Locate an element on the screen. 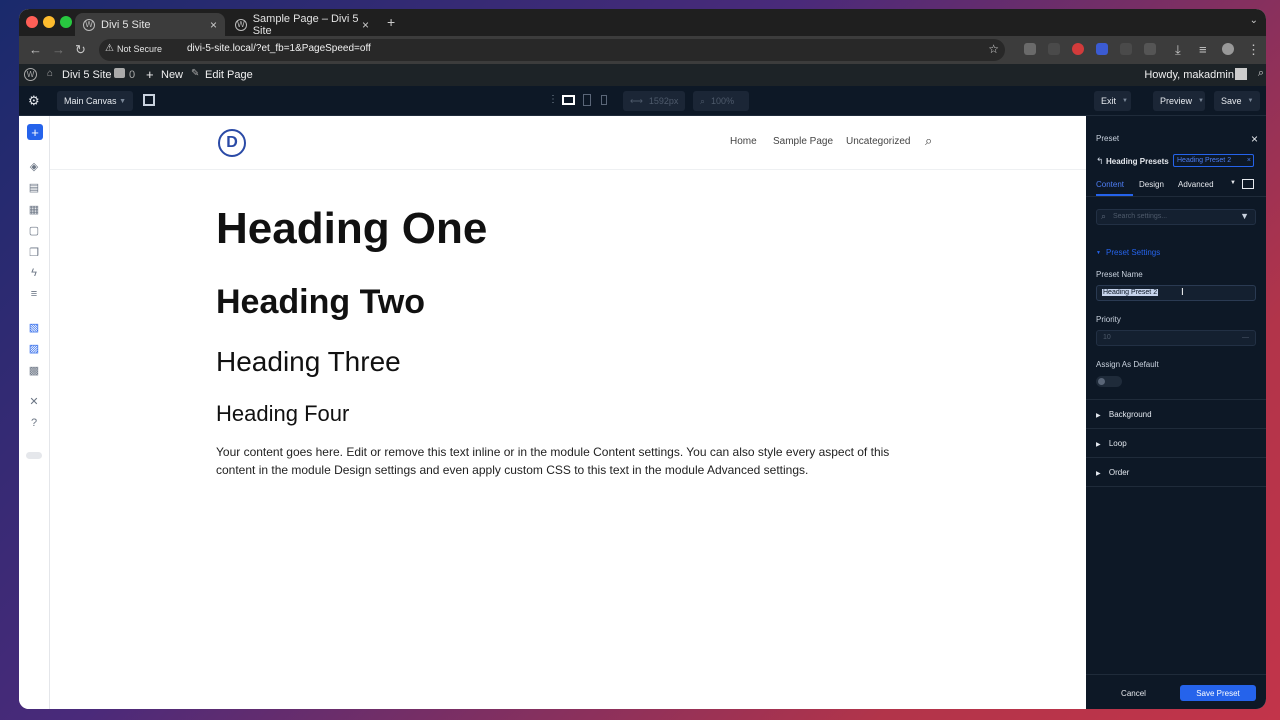 The width and height of the screenshot is (1280, 720). url-text: divi-5-site.local/?et_fb=1&PageSpeed=off is located at coordinates (279, 48).